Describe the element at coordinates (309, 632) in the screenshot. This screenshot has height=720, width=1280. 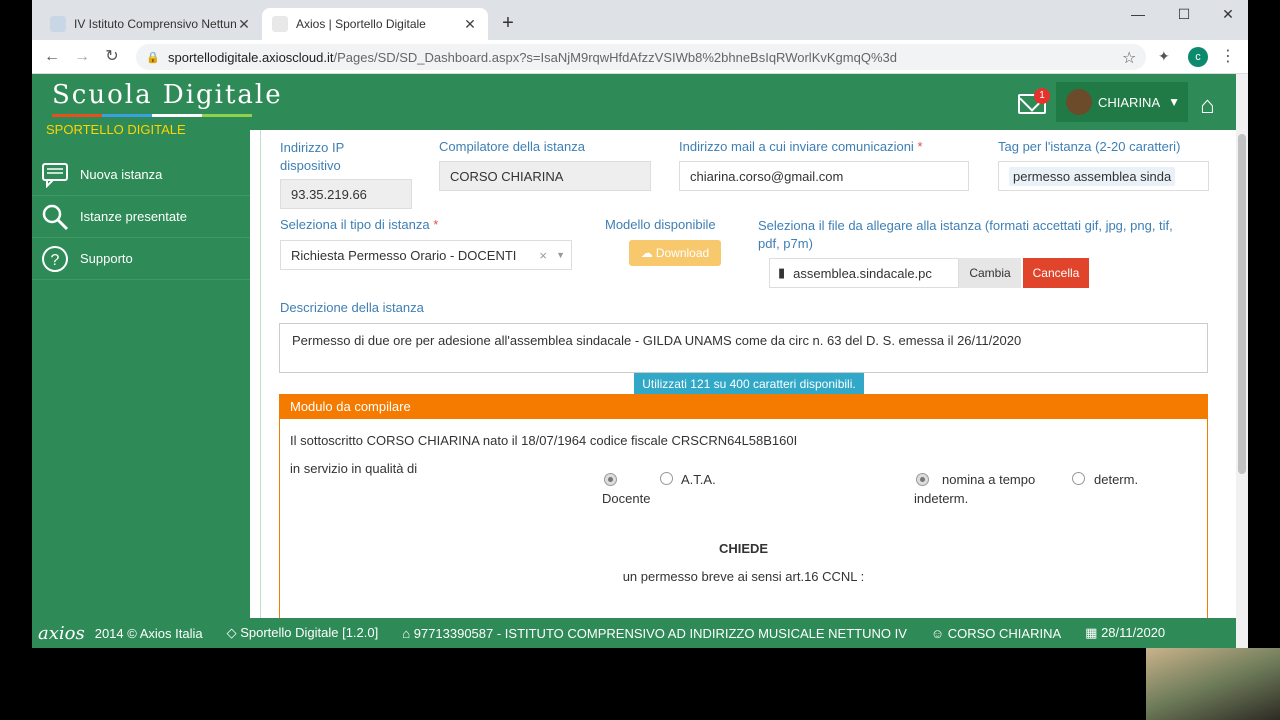
I see `footer-version-text: Sportello Digitale [1.2.0]` at that location.